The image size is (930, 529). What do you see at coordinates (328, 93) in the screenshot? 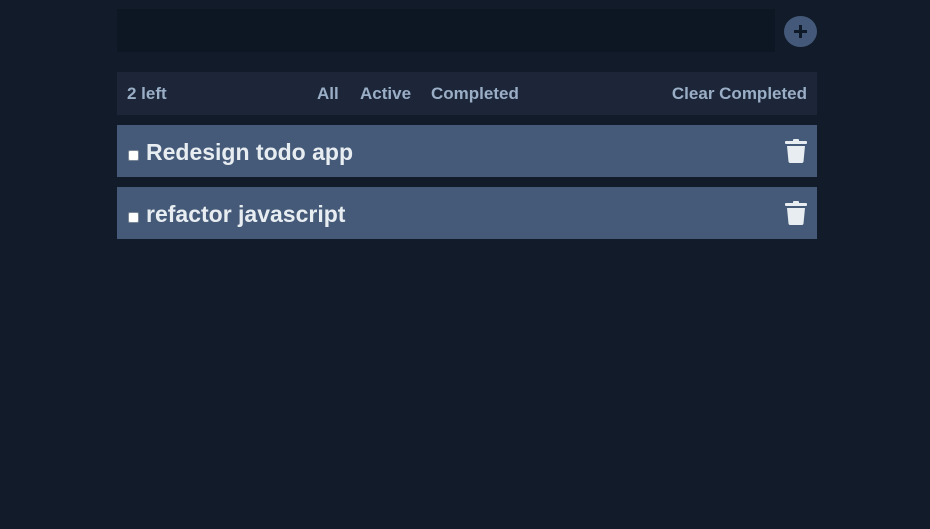
I see `filter-all: All` at bounding box center [328, 93].